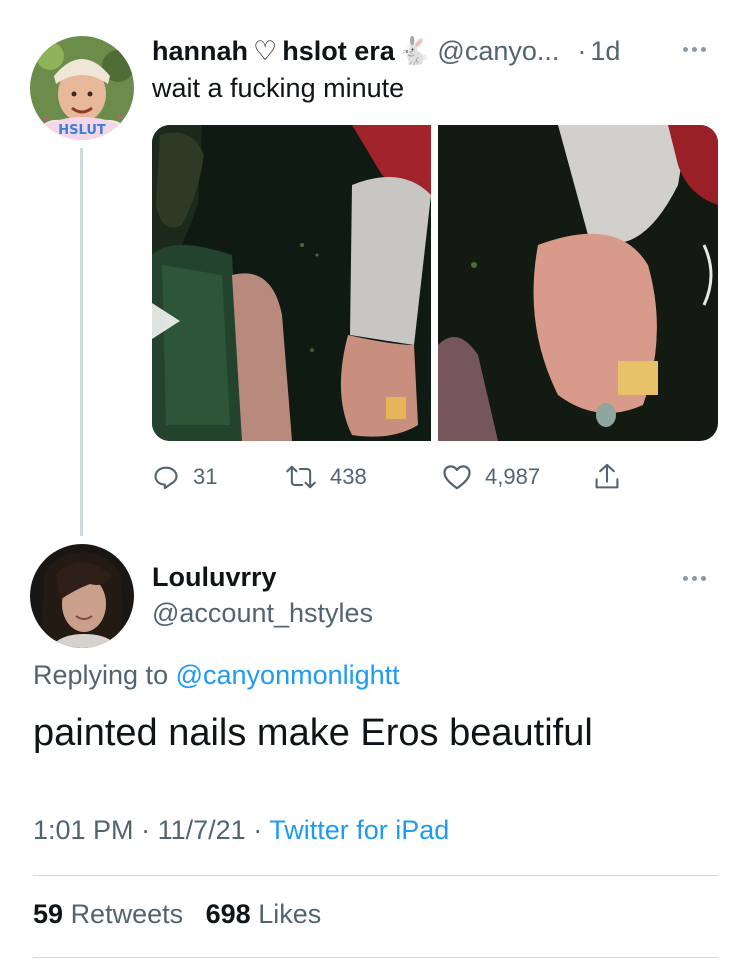 Image resolution: width=749 pixels, height=963 pixels. I want to click on like-button: 4,987, so click(491, 477).